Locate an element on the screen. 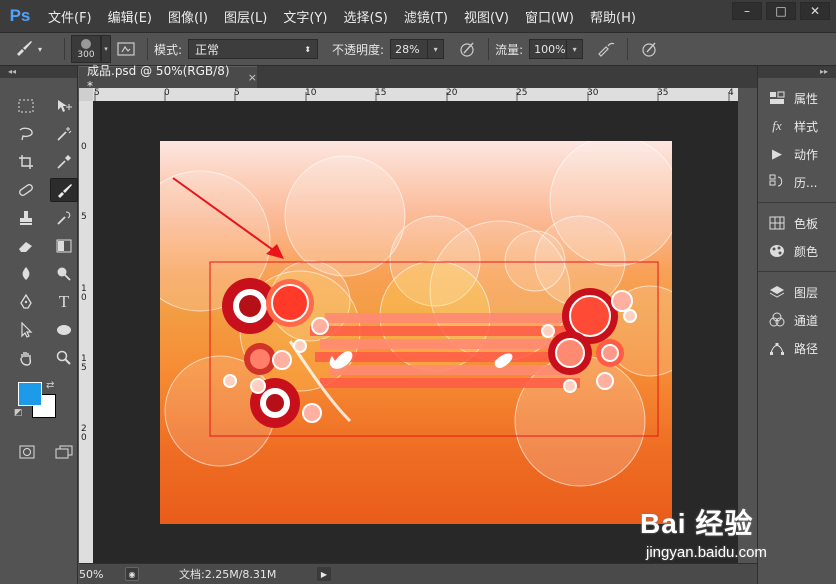 This screenshot has width=836, height=584. layers-icon is located at coordinates (777, 292).